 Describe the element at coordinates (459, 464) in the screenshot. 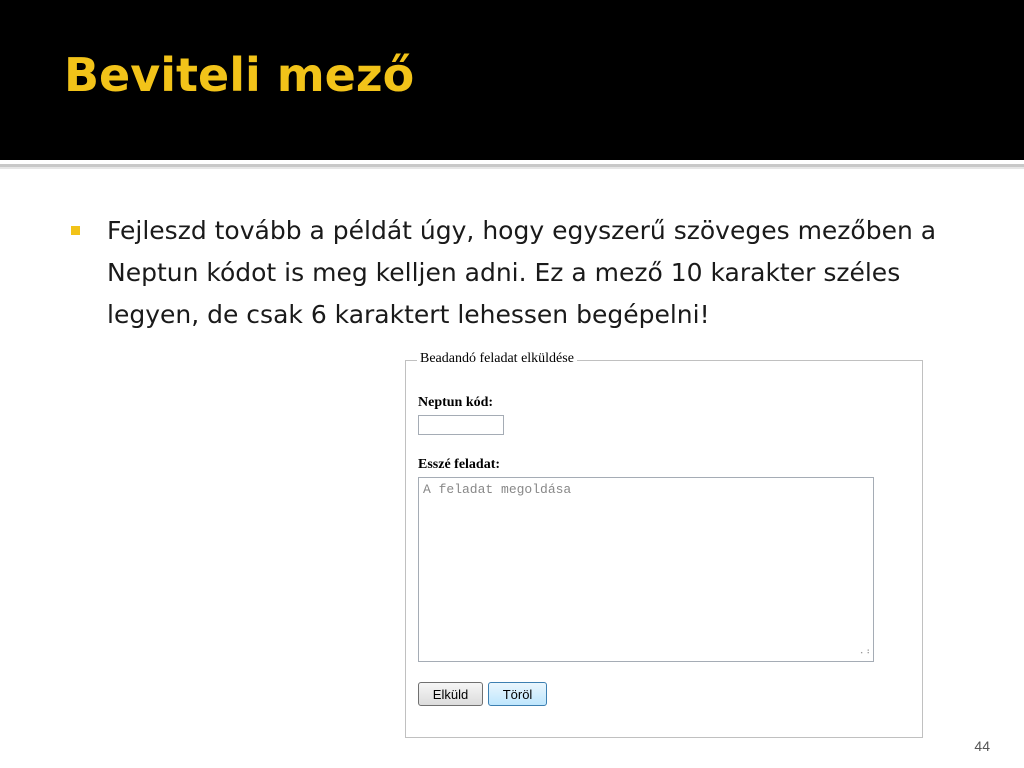

I see `essay-label: Esszé feladat:` at that location.